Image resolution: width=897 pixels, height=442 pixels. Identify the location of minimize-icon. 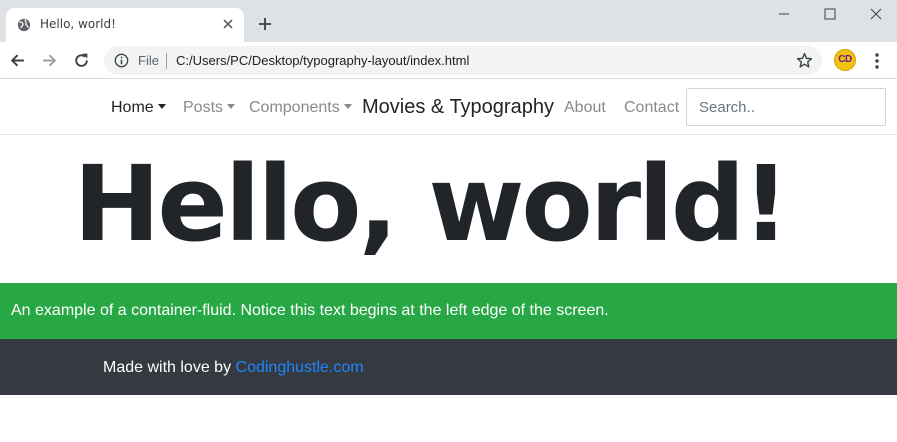
(784, 14).